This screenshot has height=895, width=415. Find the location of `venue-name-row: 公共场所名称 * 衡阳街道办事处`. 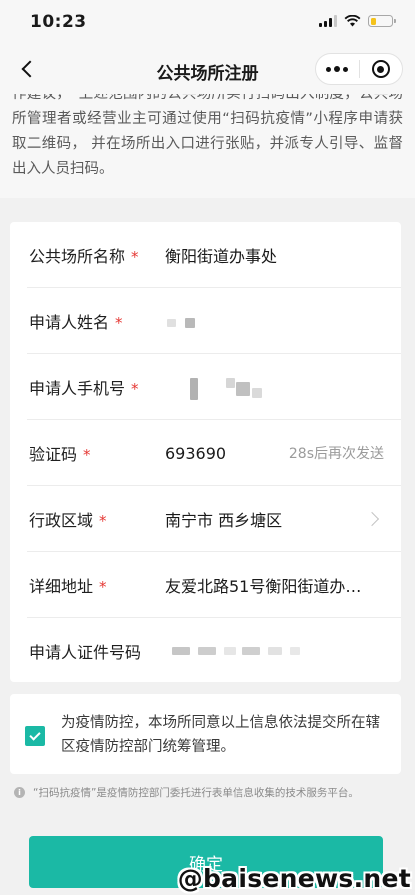

venue-name-row: 公共场所名称 * 衡阳街道办事处 is located at coordinates (205, 255).